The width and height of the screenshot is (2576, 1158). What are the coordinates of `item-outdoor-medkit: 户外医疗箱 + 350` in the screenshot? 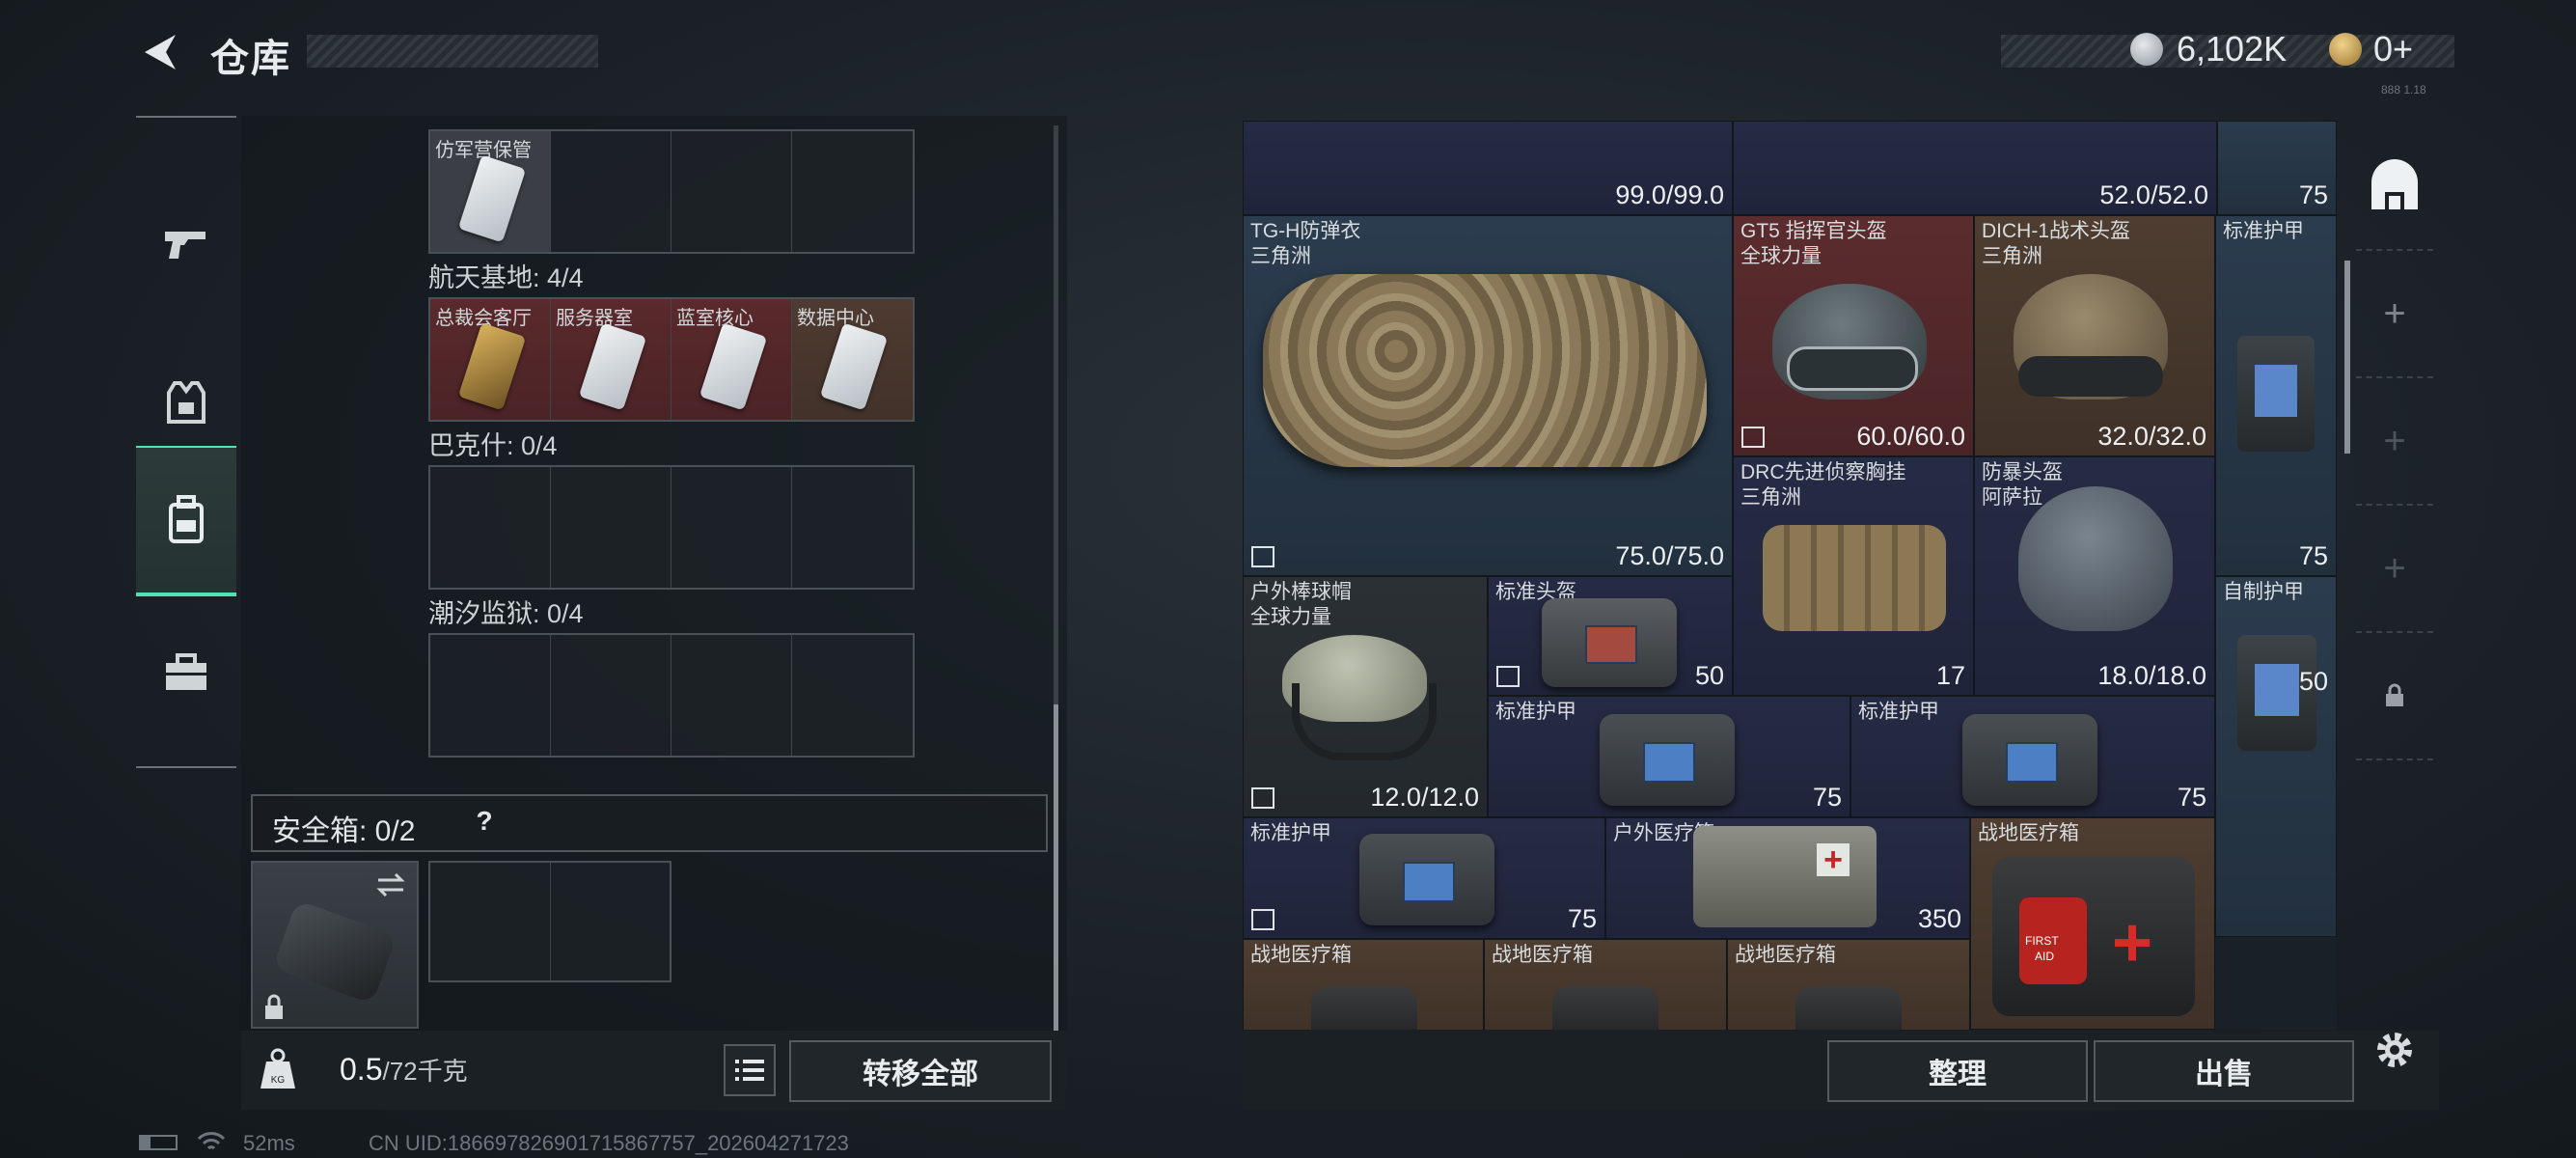 It's located at (1788, 878).